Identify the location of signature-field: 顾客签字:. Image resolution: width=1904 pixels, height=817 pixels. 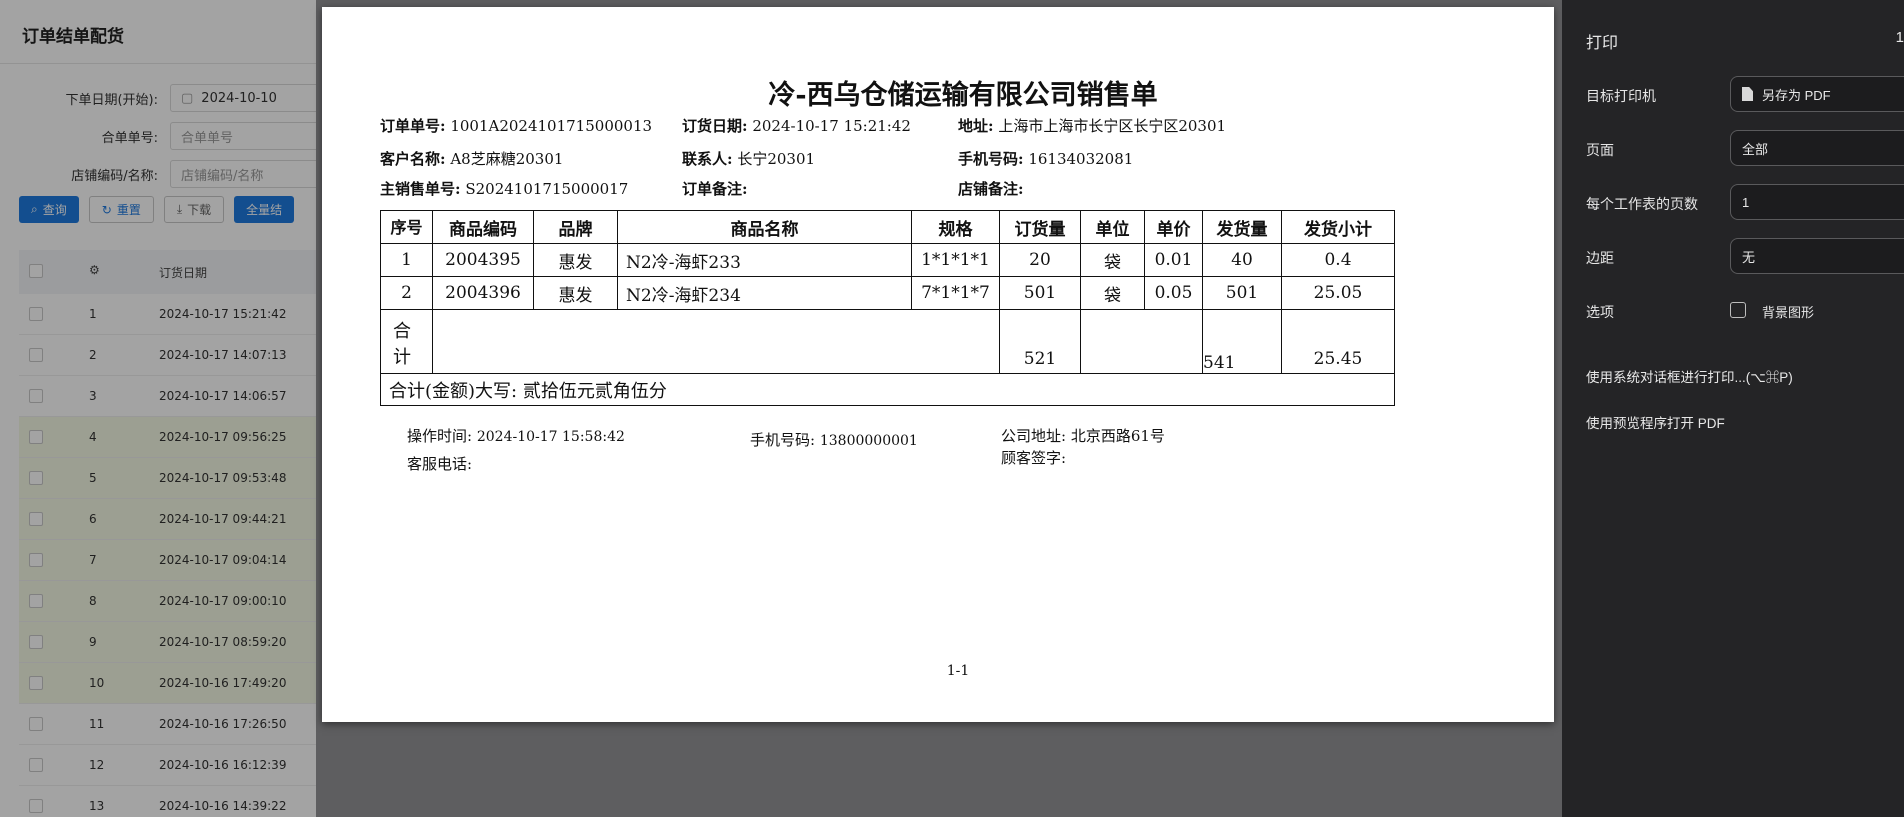
(1033, 457).